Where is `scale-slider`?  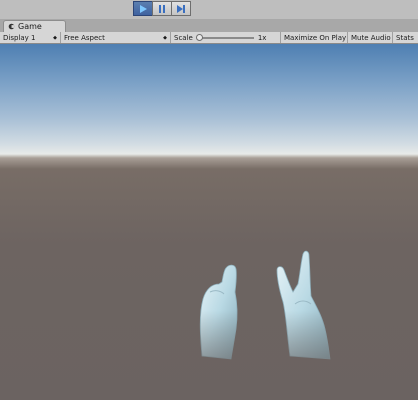
scale-slider is located at coordinates (224, 37).